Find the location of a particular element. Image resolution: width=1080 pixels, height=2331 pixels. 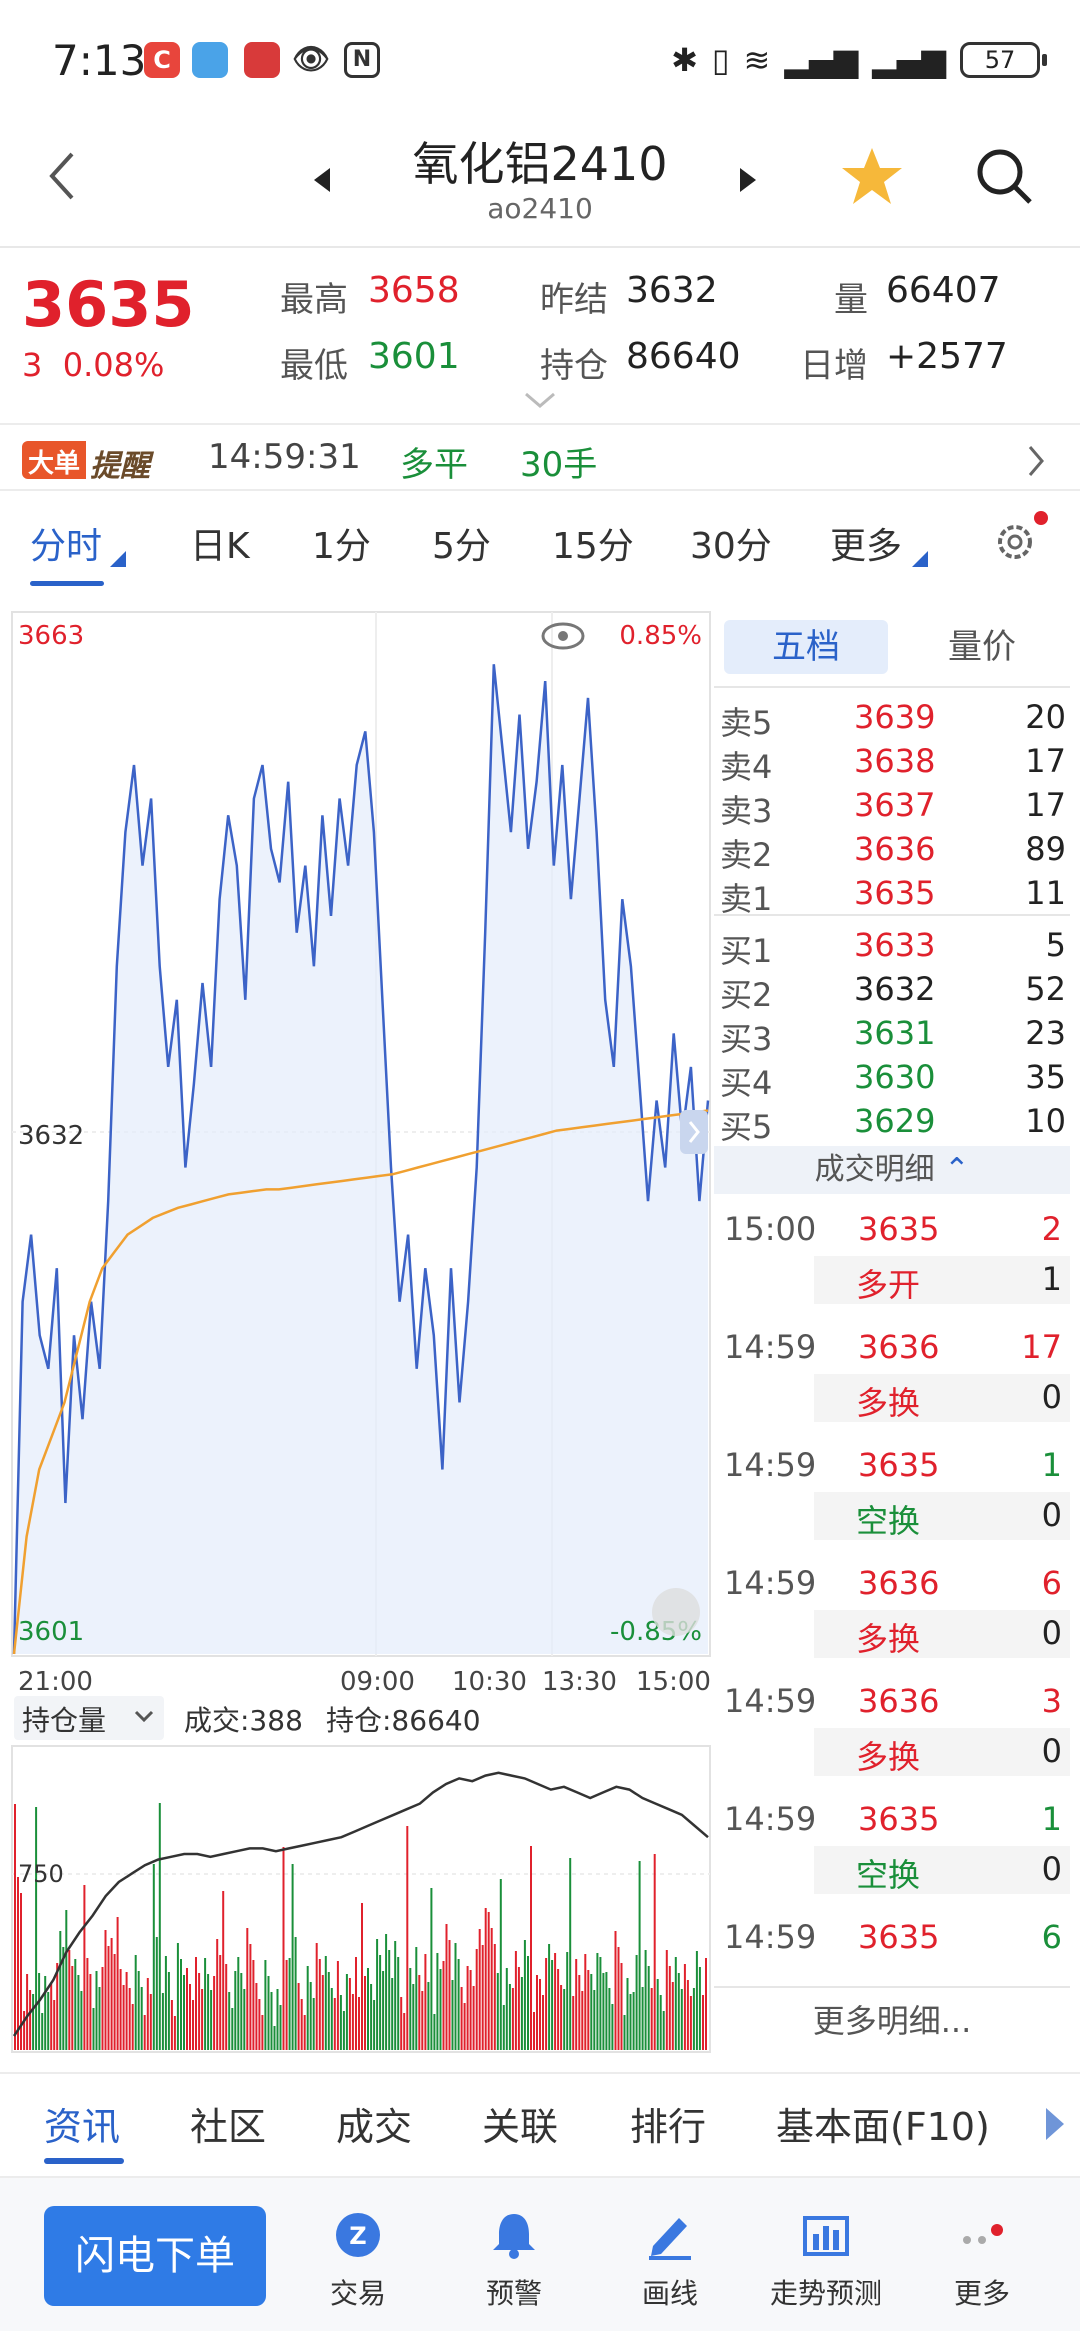

ask-row: 卖5 3639 20 is located at coordinates (893, 720).